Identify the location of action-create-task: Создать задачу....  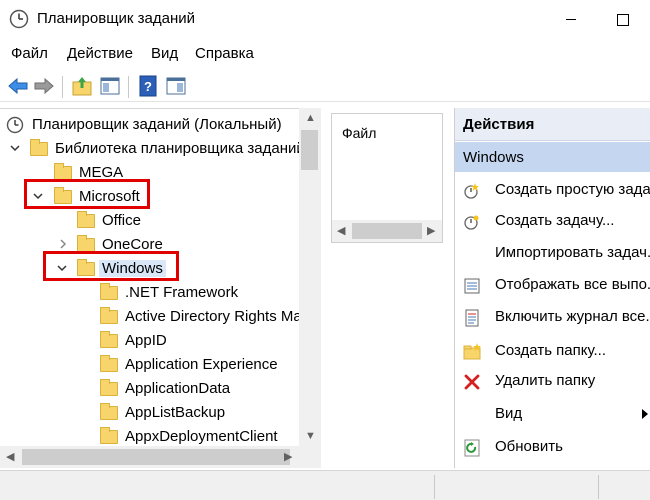
(552, 221).